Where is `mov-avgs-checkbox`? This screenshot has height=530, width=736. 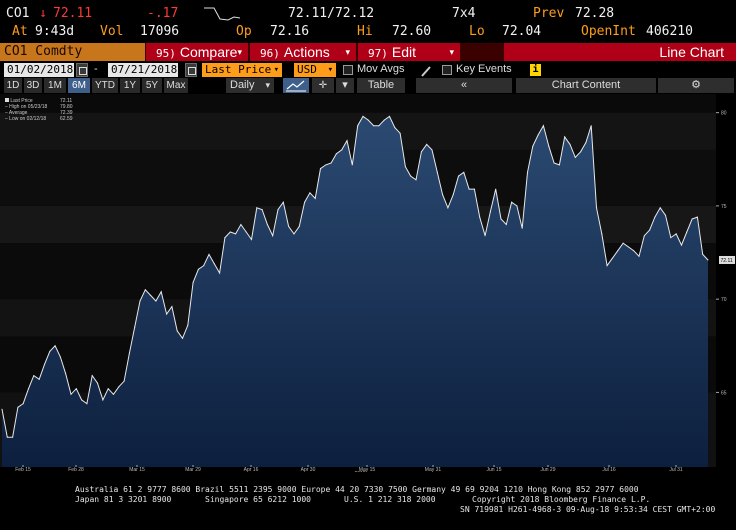
mov-avgs-checkbox is located at coordinates (348, 70).